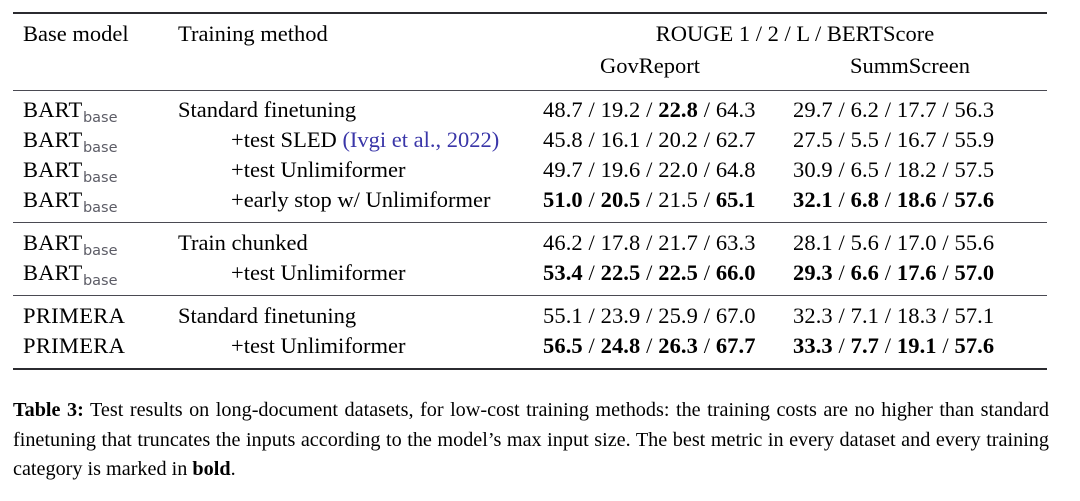  I want to click on column-header-govreport: GovReport, so click(650, 65).